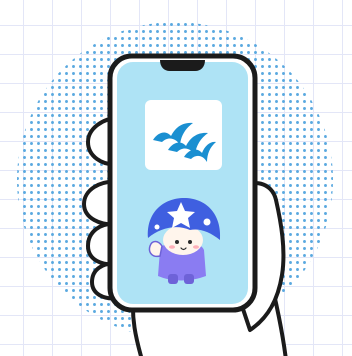 The image size is (352, 356). Describe the element at coordinates (190, 242) in the screenshot. I see `mascot-eye-right` at that location.